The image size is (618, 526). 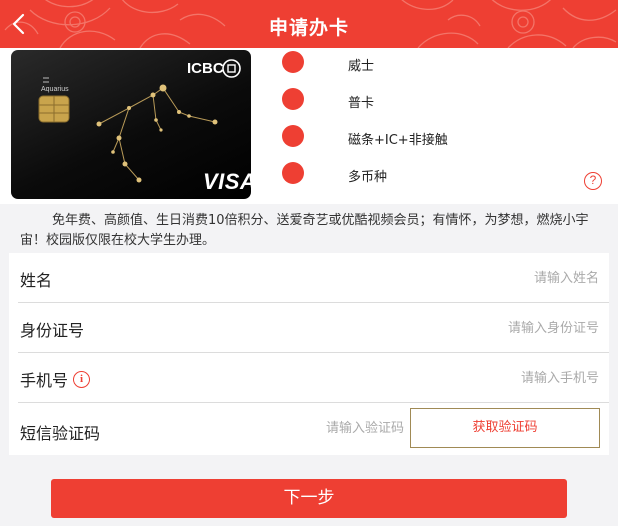 What do you see at coordinates (131, 124) in the screenshot?
I see `credit-card-image: Aquarius ICBC VISA` at bounding box center [131, 124].